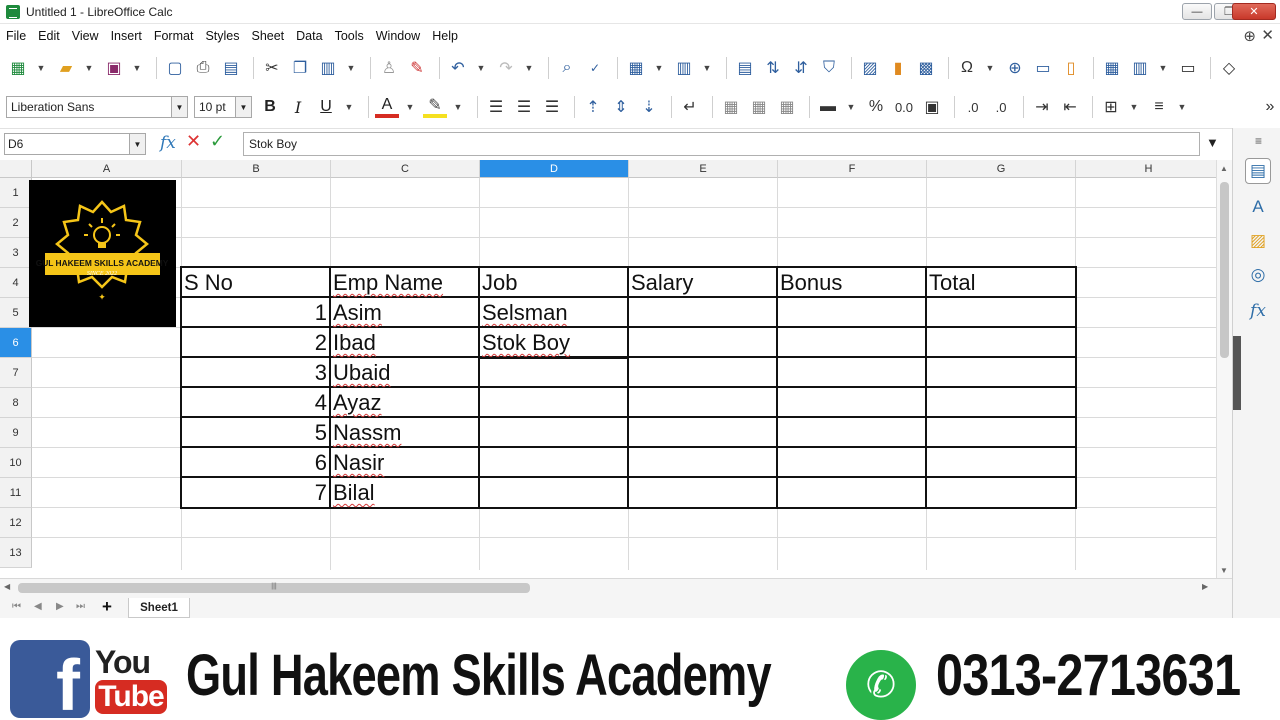 This screenshot has width=1280, height=720. I want to click on header-cell-job: Job, so click(553, 283).